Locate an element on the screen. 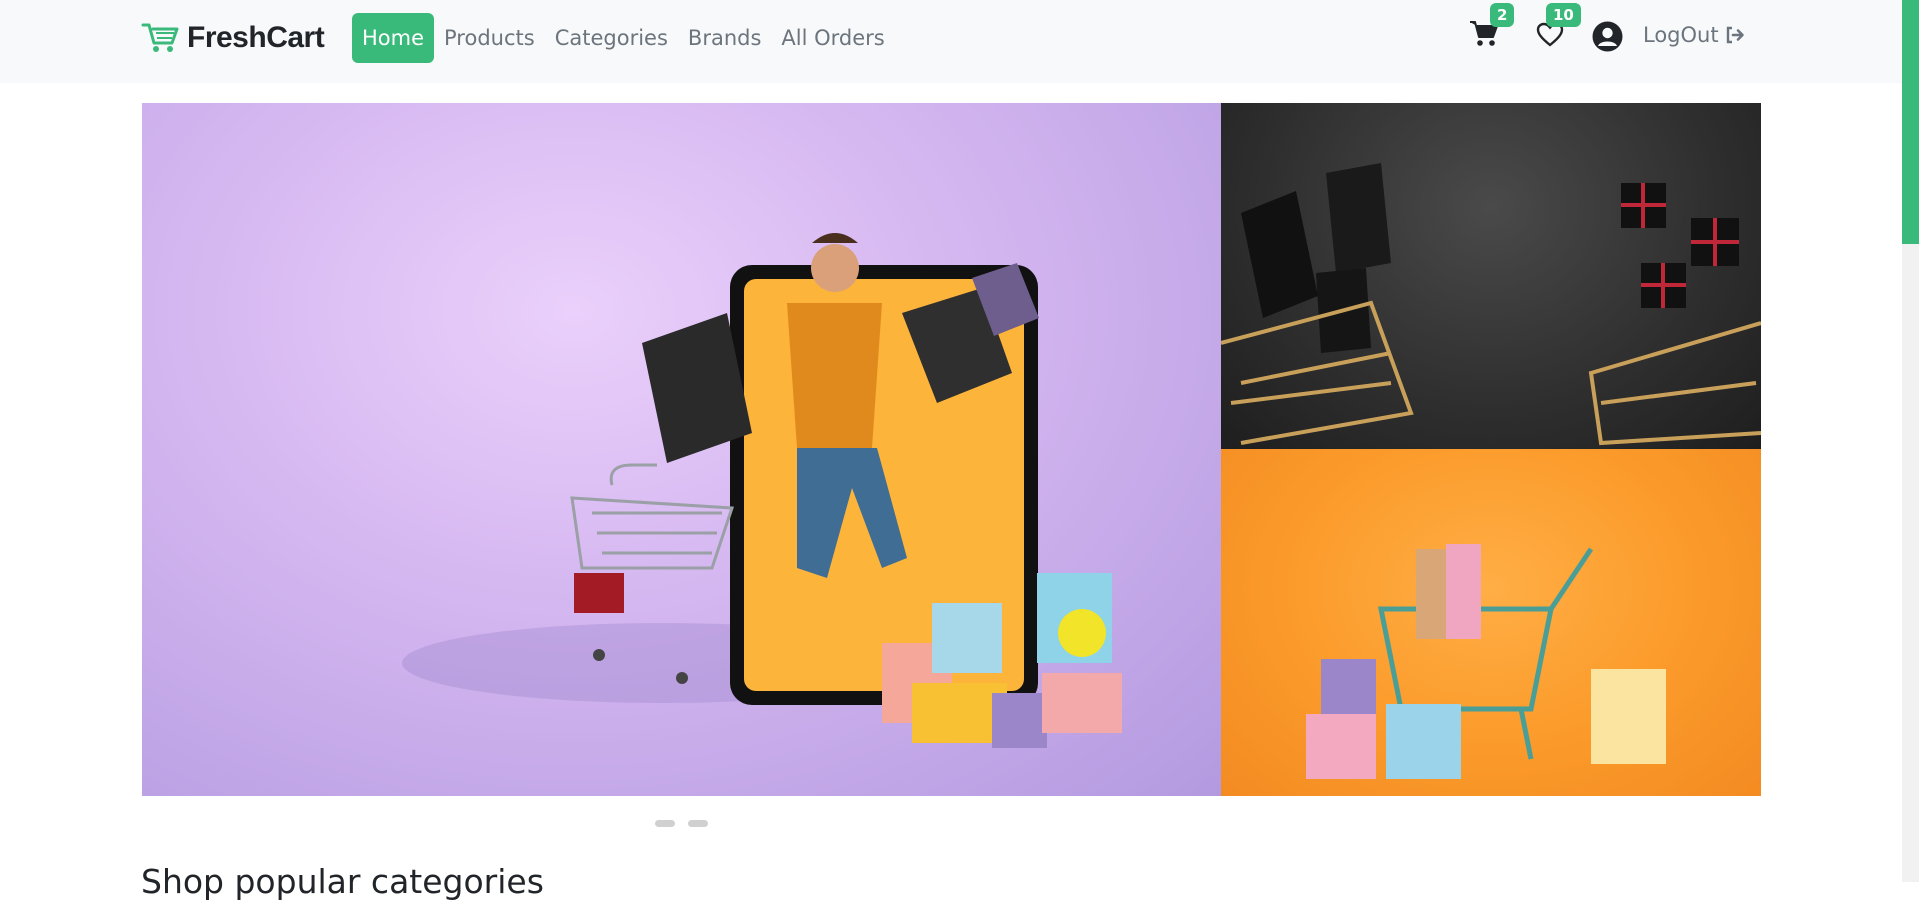  carts-gifts-illustration is located at coordinates (1491, 304).